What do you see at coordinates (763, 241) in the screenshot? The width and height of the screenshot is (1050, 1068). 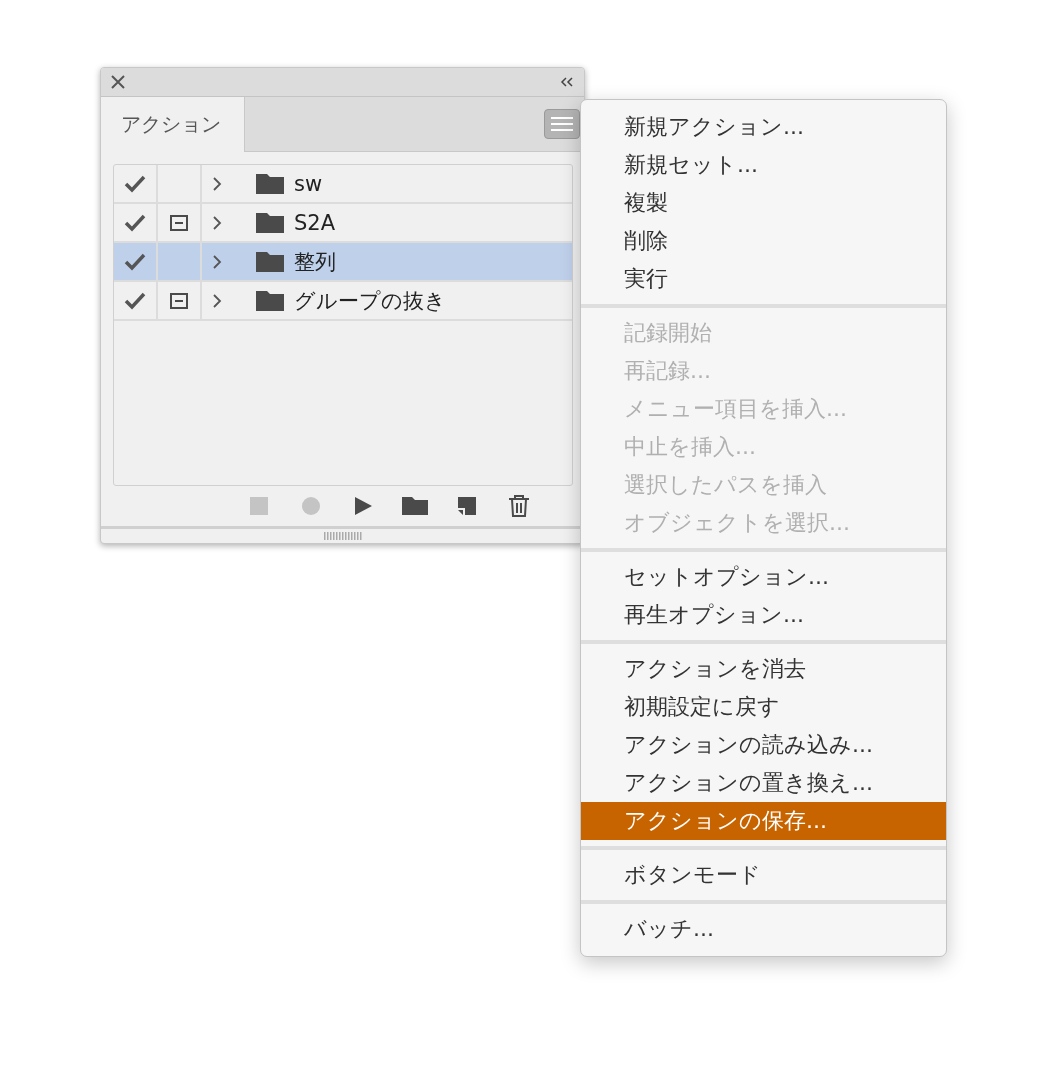 I see `menu-item: 削除` at bounding box center [763, 241].